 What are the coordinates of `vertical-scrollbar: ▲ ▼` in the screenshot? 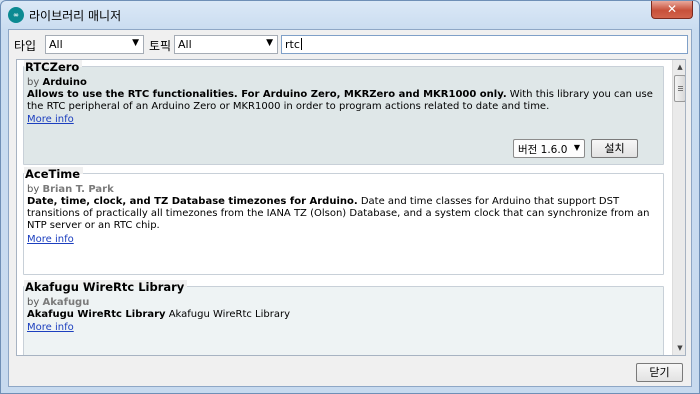 It's located at (678, 207).